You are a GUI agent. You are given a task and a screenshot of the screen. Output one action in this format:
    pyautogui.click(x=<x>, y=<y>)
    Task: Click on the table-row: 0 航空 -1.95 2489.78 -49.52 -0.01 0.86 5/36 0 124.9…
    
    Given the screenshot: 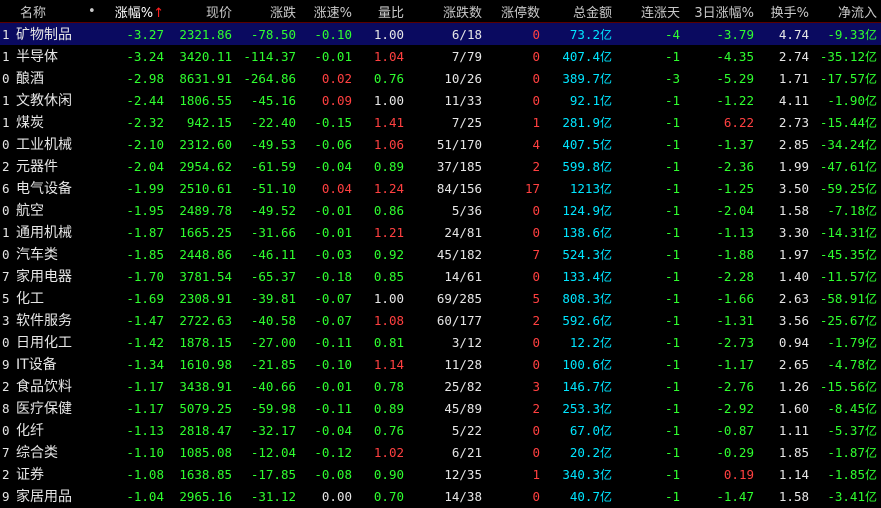 What is the action you would take?
    pyautogui.click(x=440, y=210)
    